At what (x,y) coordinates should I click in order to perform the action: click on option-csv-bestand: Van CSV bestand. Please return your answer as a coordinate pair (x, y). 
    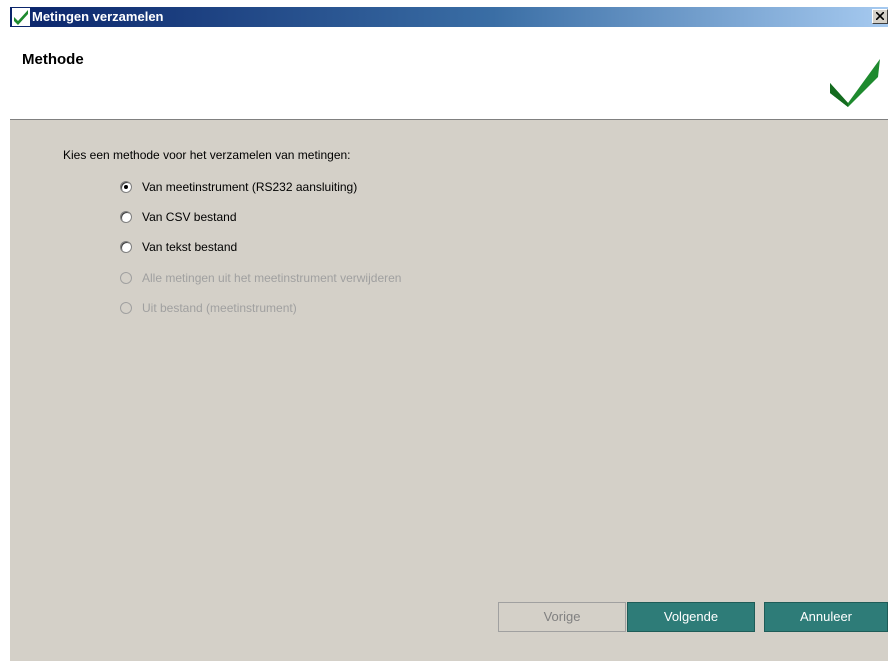
    Looking at the image, I should click on (178, 217).